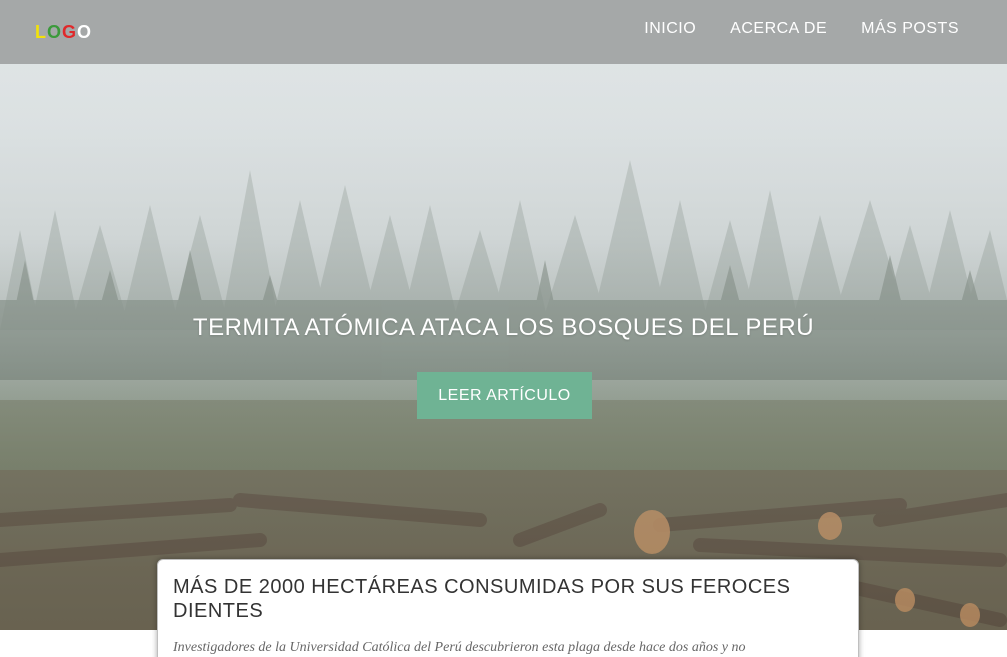 Image resolution: width=1007 pixels, height=657 pixels. Describe the element at coordinates (55, 32) in the screenshot. I see `logo-letter-o1: O` at that location.